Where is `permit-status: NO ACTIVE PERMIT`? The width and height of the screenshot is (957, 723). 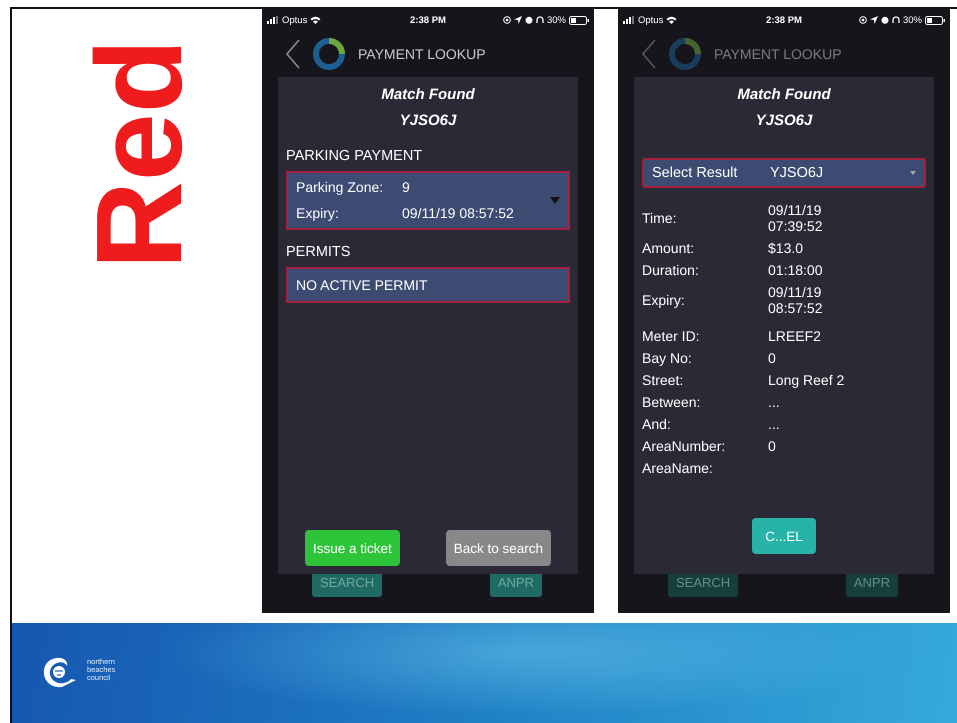 permit-status: NO ACTIVE PERMIT is located at coordinates (428, 285).